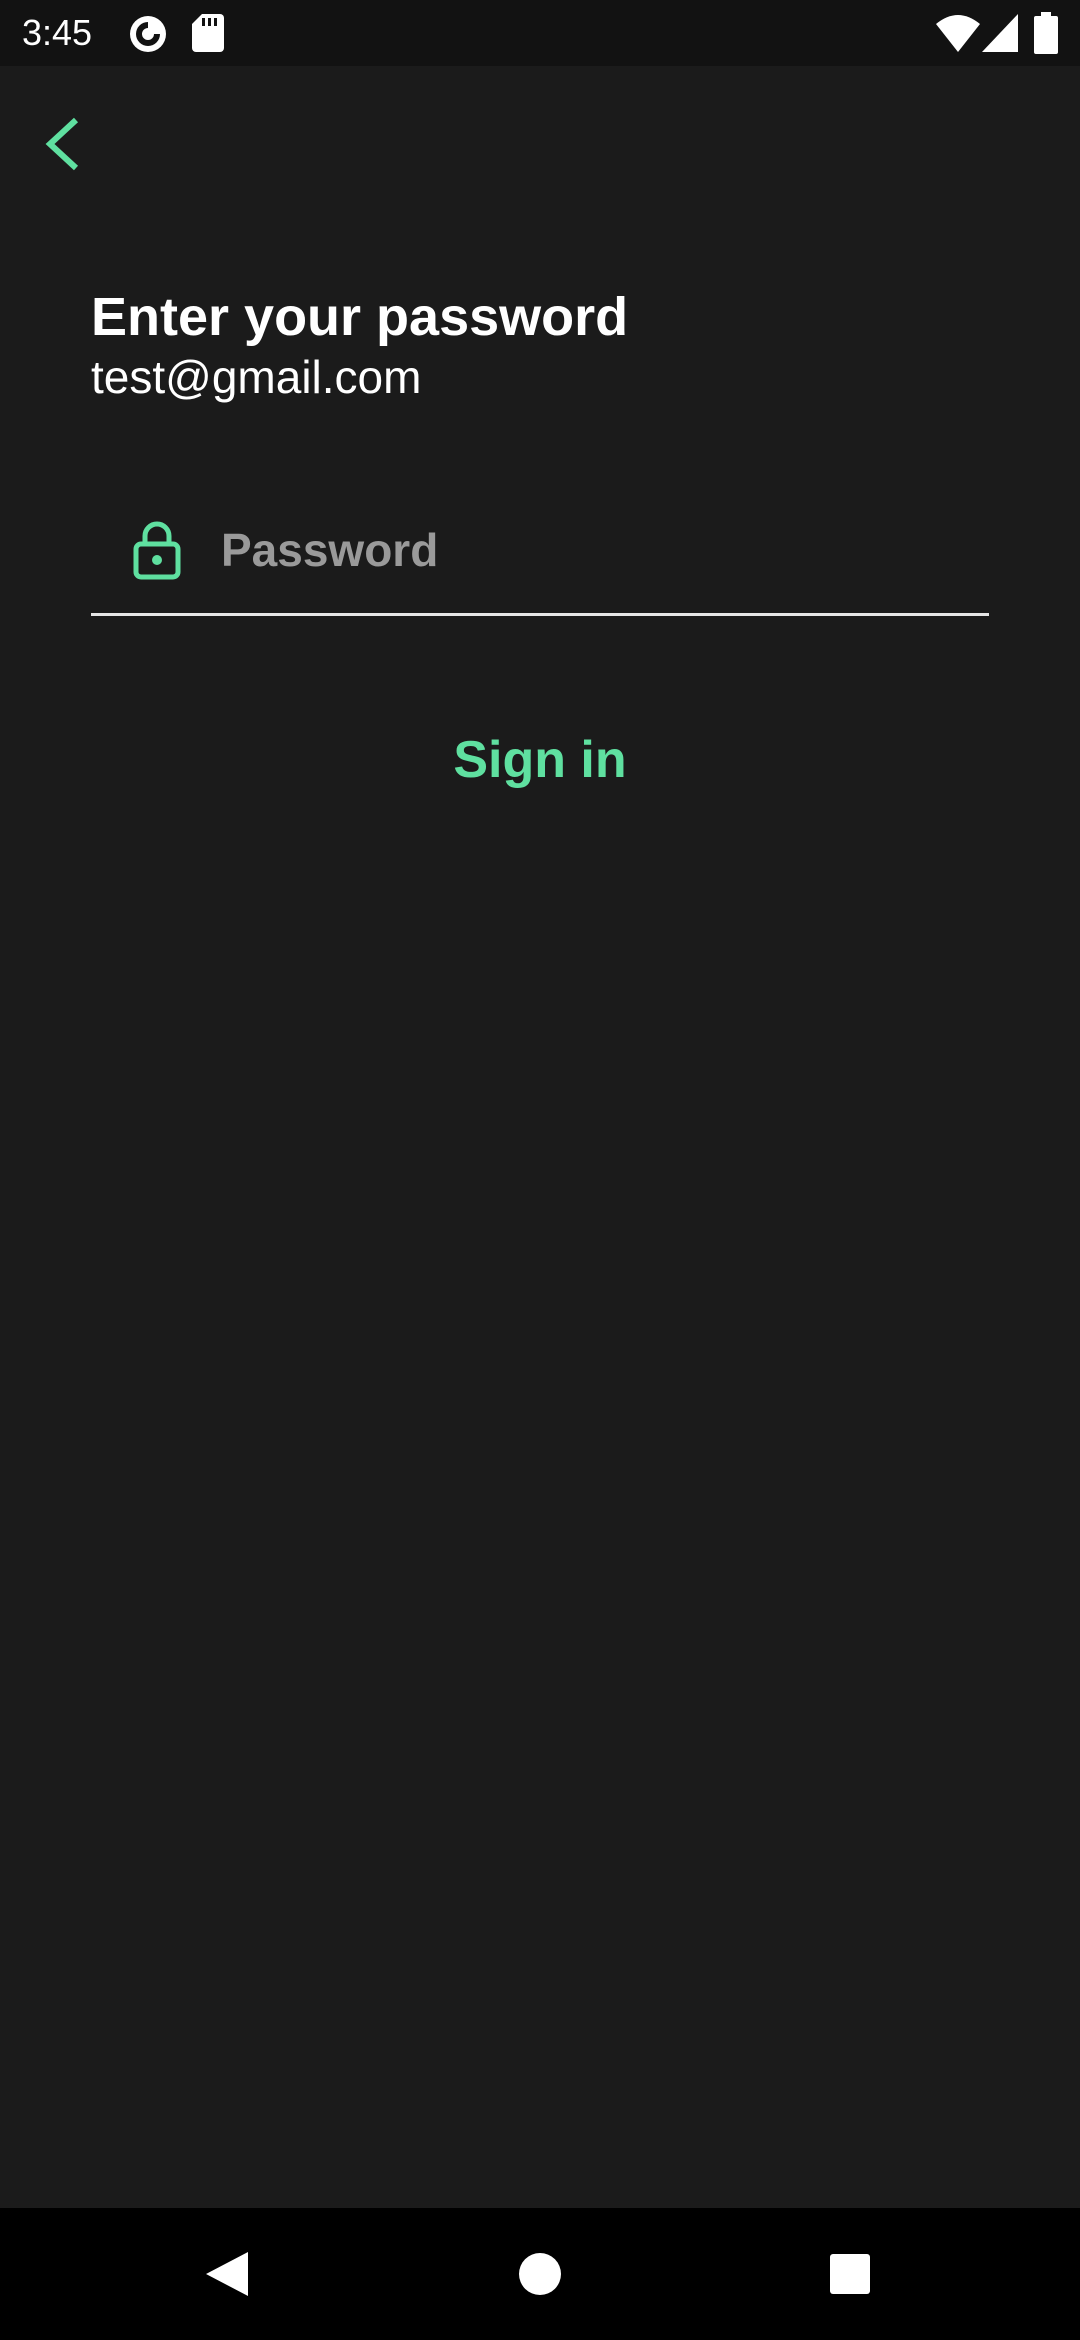 Image resolution: width=1080 pixels, height=2340 pixels. I want to click on status-time: 3:45, so click(57, 32).